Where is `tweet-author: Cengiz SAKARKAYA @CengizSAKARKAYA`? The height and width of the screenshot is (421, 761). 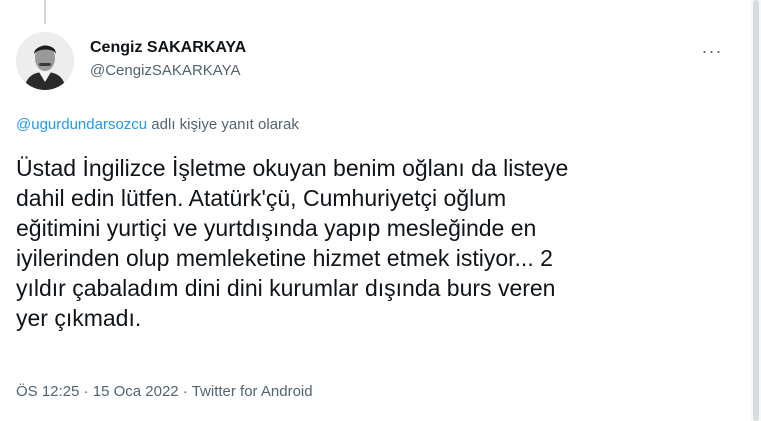 tweet-author: Cengiz SAKARKAYA @CengizSAKARKAYA is located at coordinates (168, 60).